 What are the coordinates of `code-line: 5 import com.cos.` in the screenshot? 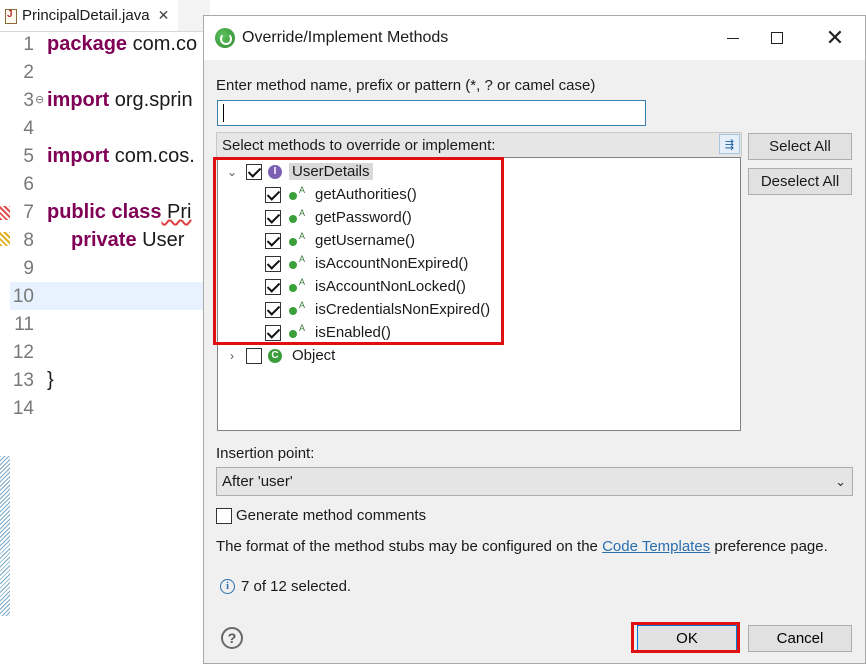 It's located at (110, 156).